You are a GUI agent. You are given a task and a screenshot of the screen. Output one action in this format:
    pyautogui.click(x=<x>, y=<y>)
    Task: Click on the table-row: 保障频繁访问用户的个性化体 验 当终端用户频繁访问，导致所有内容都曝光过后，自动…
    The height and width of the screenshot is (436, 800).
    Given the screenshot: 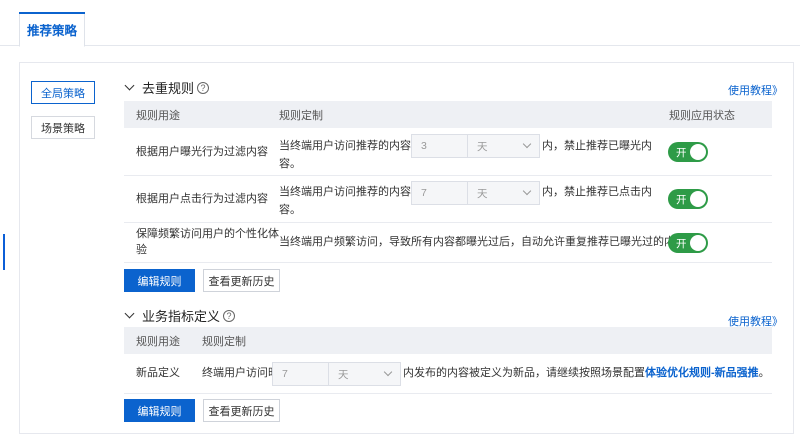 What is the action you would take?
    pyautogui.click(x=448, y=243)
    